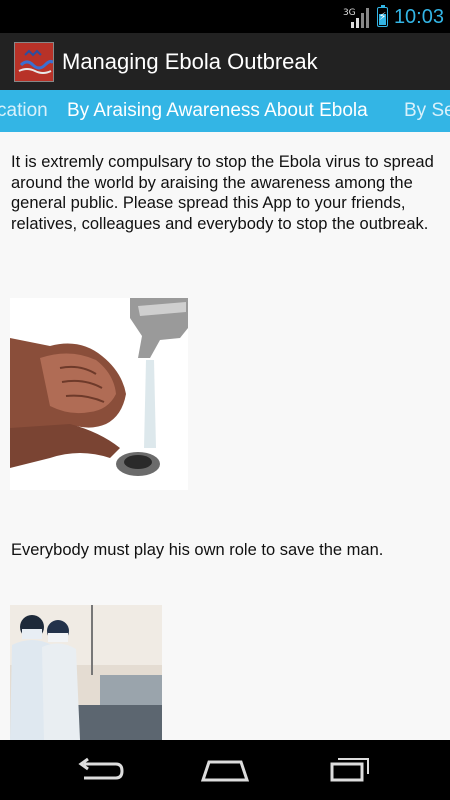 The height and width of the screenshot is (800, 450). I want to click on status-bar: 3G ⚡ 10:03, so click(225, 16).